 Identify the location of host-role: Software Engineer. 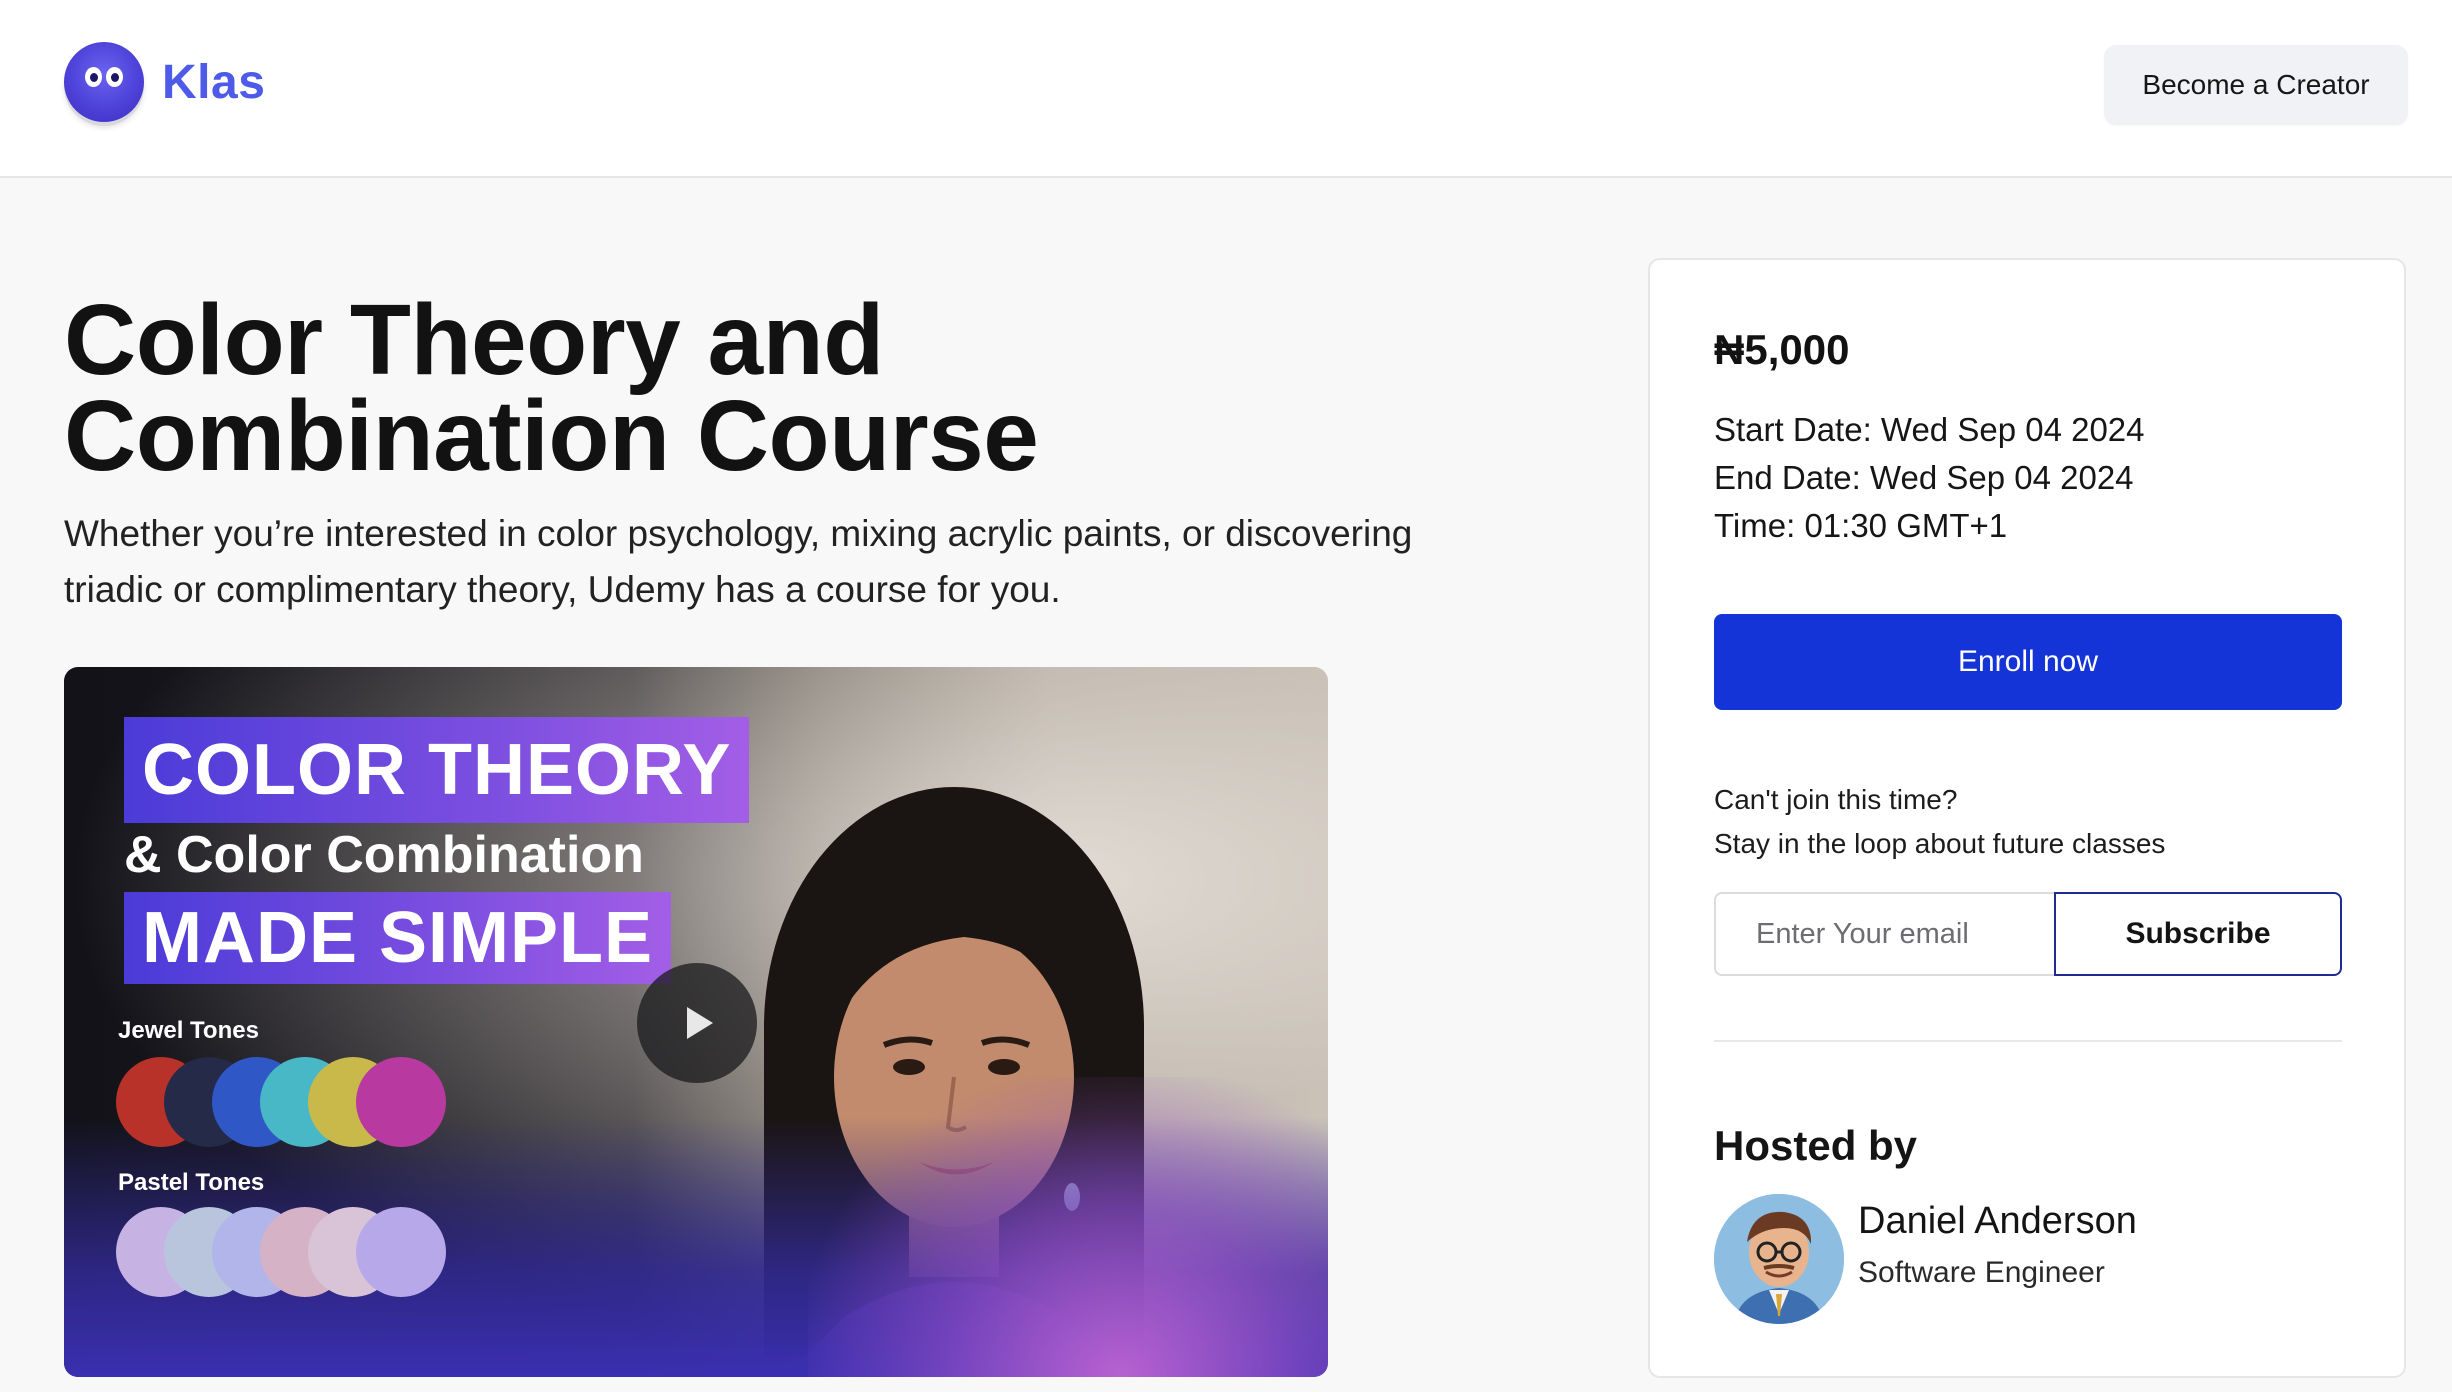
(1981, 1272).